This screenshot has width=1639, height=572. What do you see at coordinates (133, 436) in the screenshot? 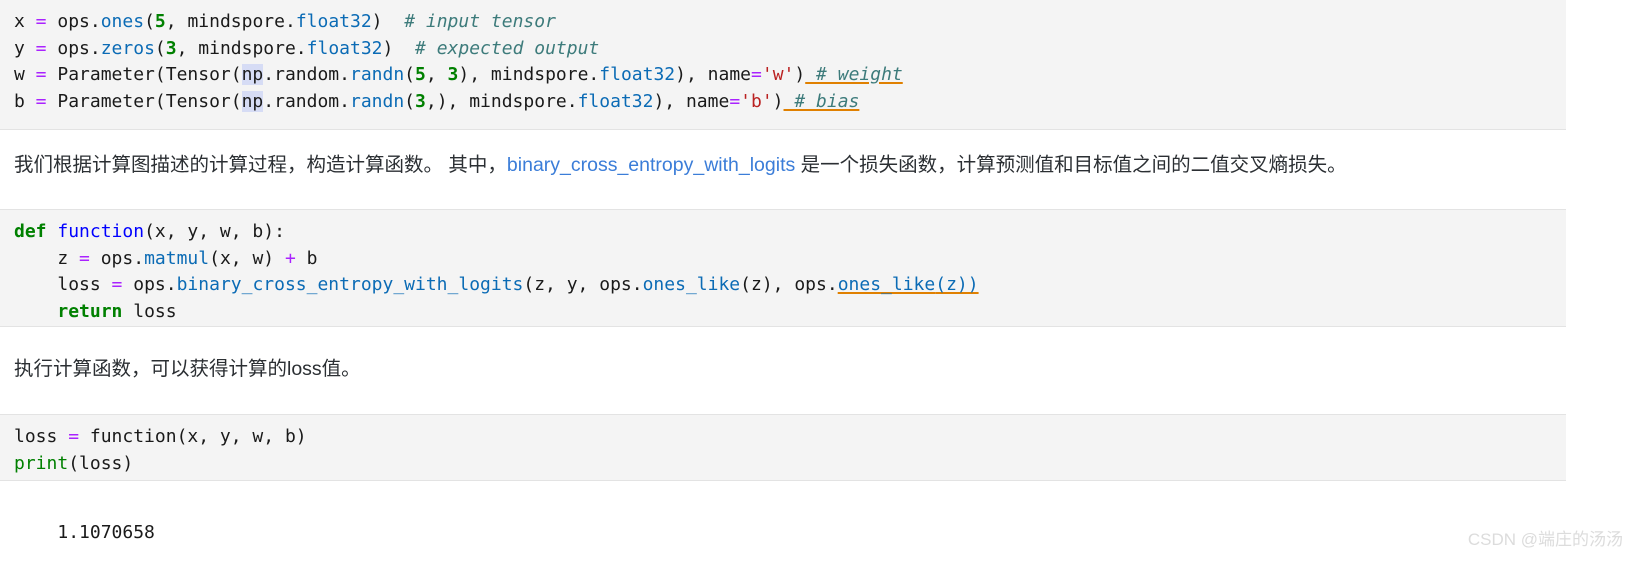
I see `token-function-call: function` at bounding box center [133, 436].